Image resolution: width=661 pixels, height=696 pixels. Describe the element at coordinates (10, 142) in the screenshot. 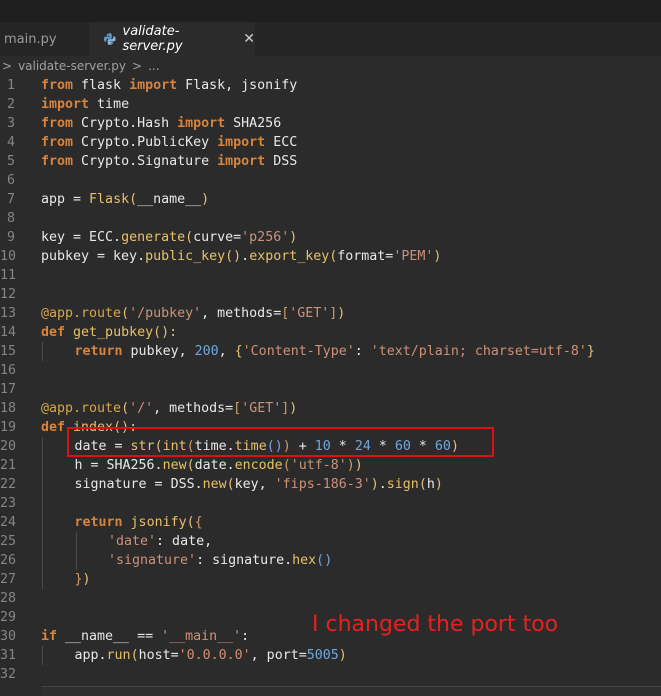

I see `line-number: 4` at that location.